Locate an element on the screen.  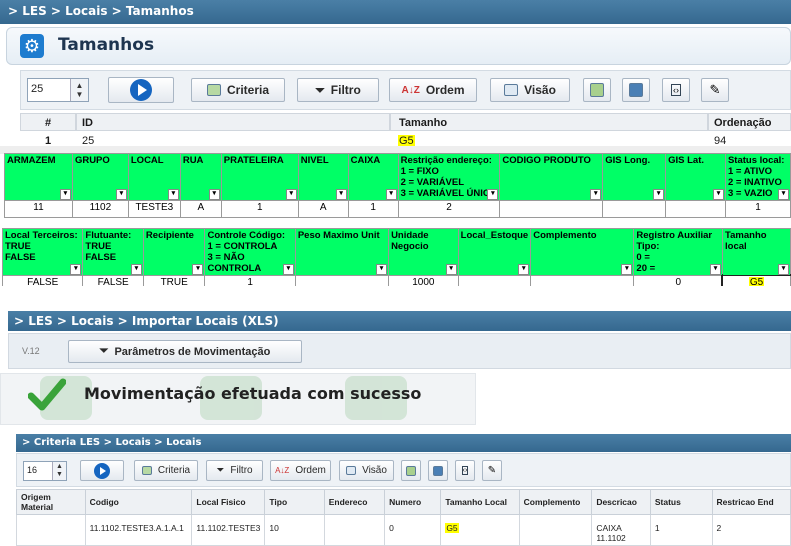
excel-cell-codigo-produto is located at coordinates (551, 209).